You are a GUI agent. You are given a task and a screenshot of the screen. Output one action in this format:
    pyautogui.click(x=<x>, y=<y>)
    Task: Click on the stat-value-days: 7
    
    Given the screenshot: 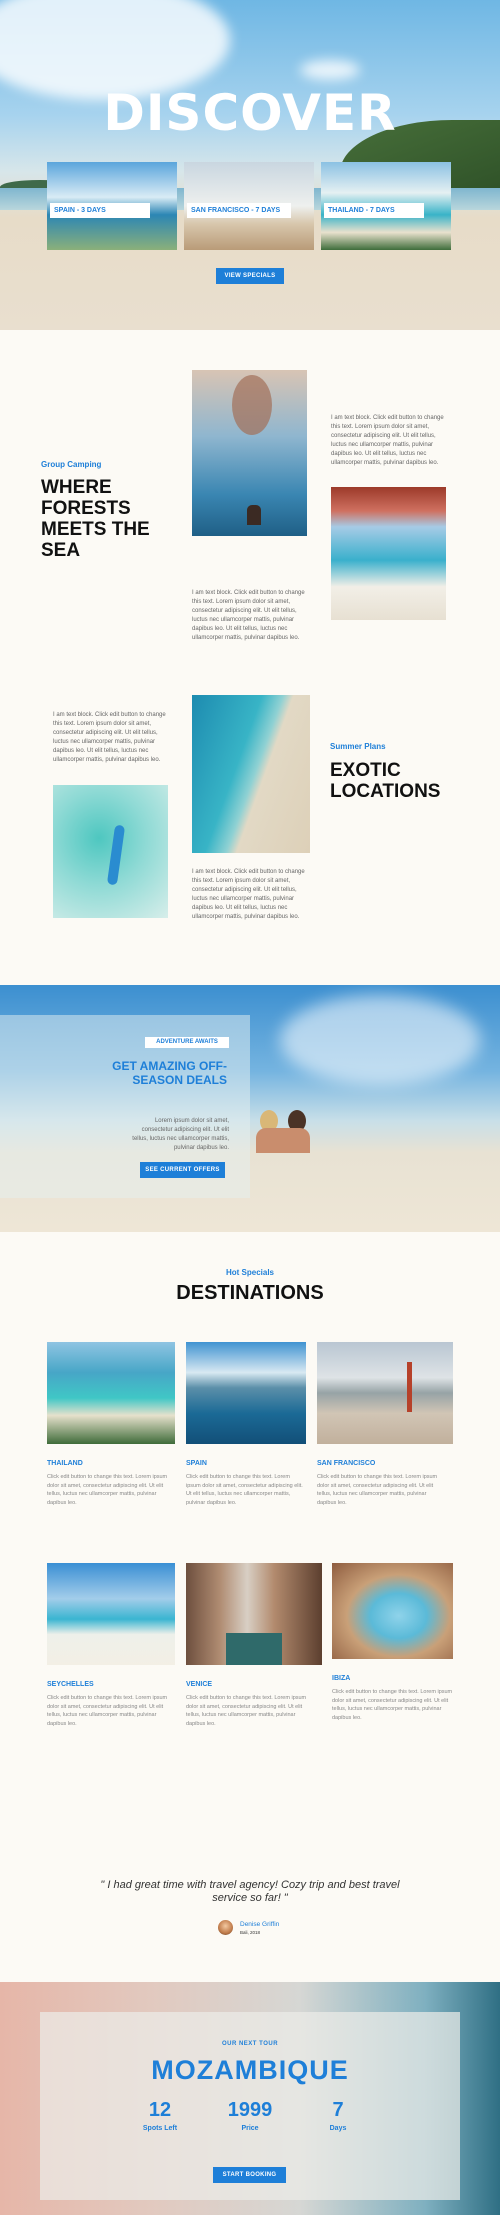 What is the action you would take?
    pyautogui.click(x=338, y=2110)
    